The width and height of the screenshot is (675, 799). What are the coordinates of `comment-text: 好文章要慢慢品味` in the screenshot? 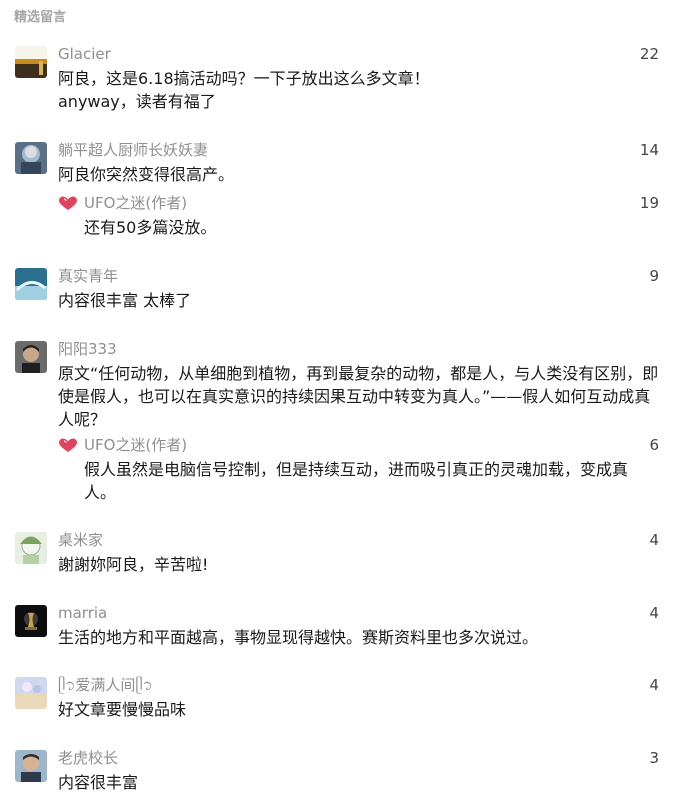 It's located at (122, 709).